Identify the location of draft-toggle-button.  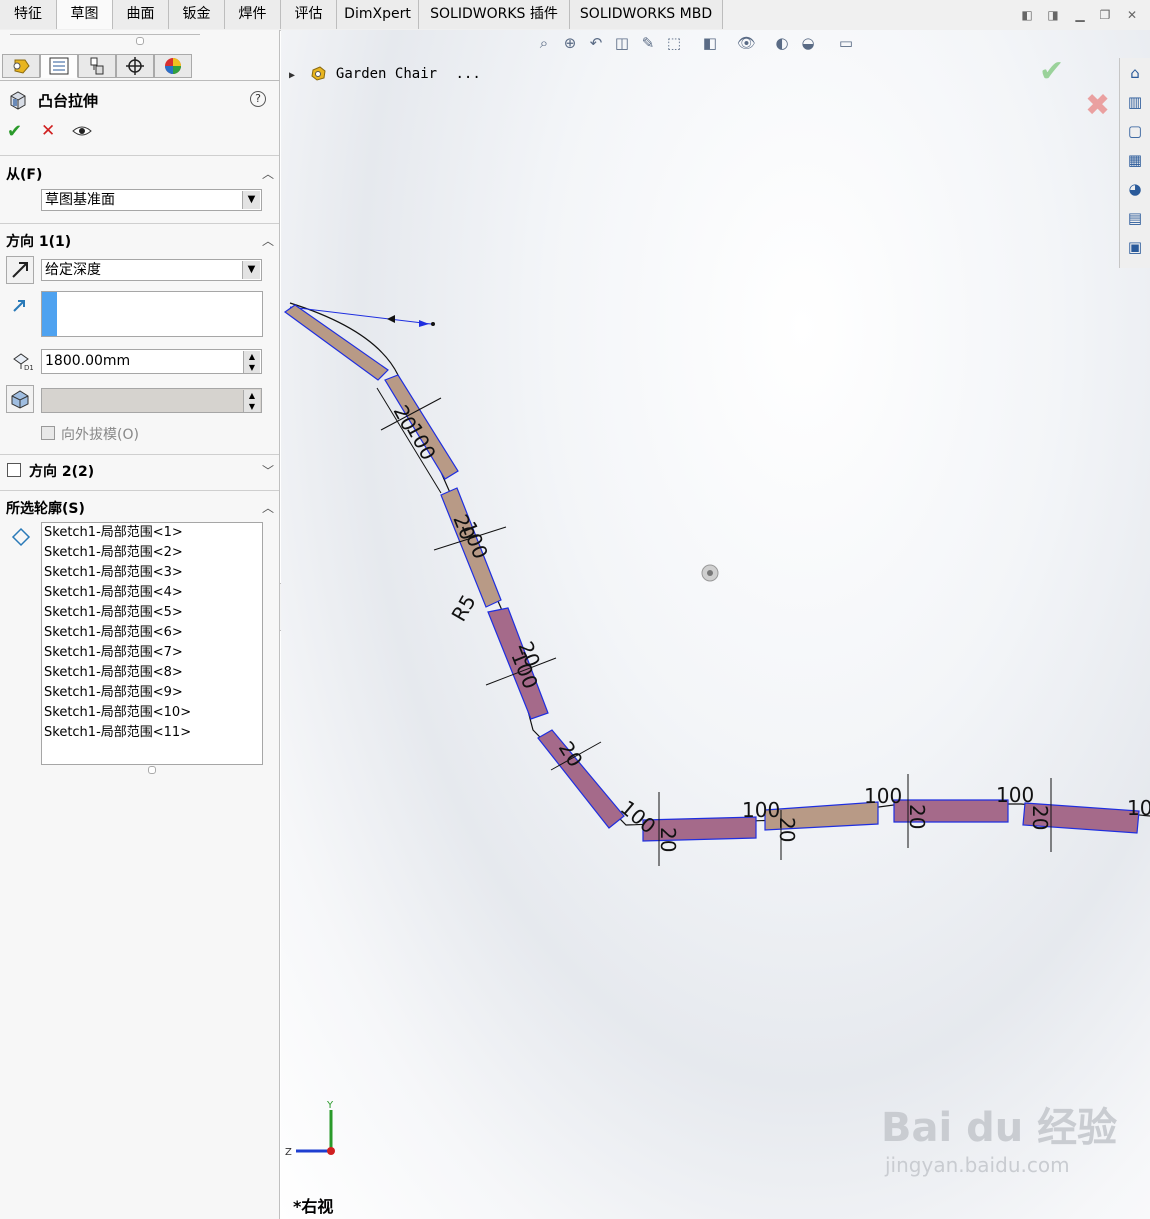
(20, 399).